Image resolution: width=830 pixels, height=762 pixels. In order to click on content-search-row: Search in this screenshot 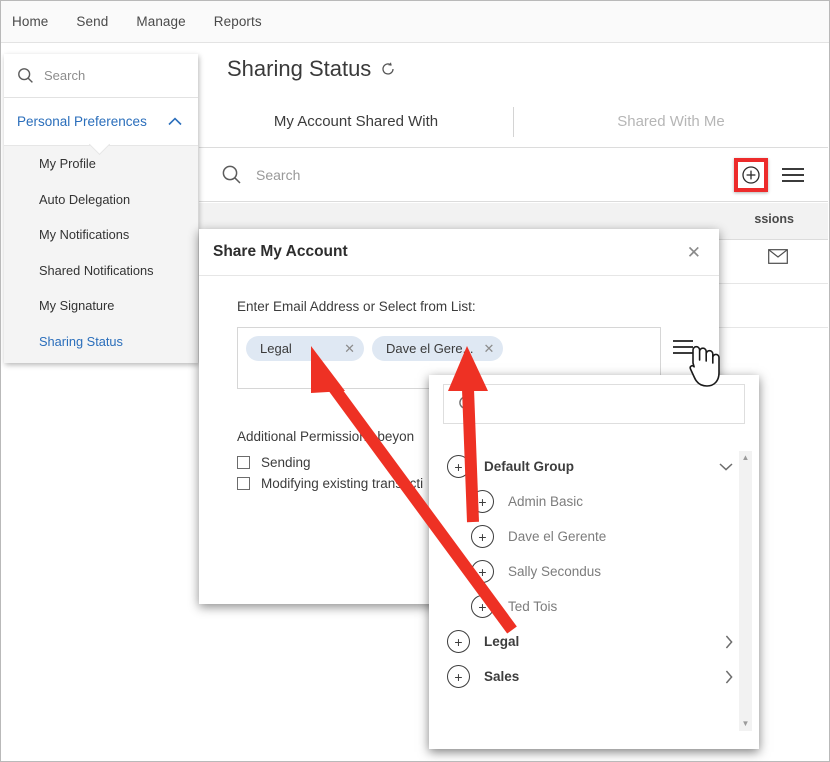, I will do `click(513, 175)`.